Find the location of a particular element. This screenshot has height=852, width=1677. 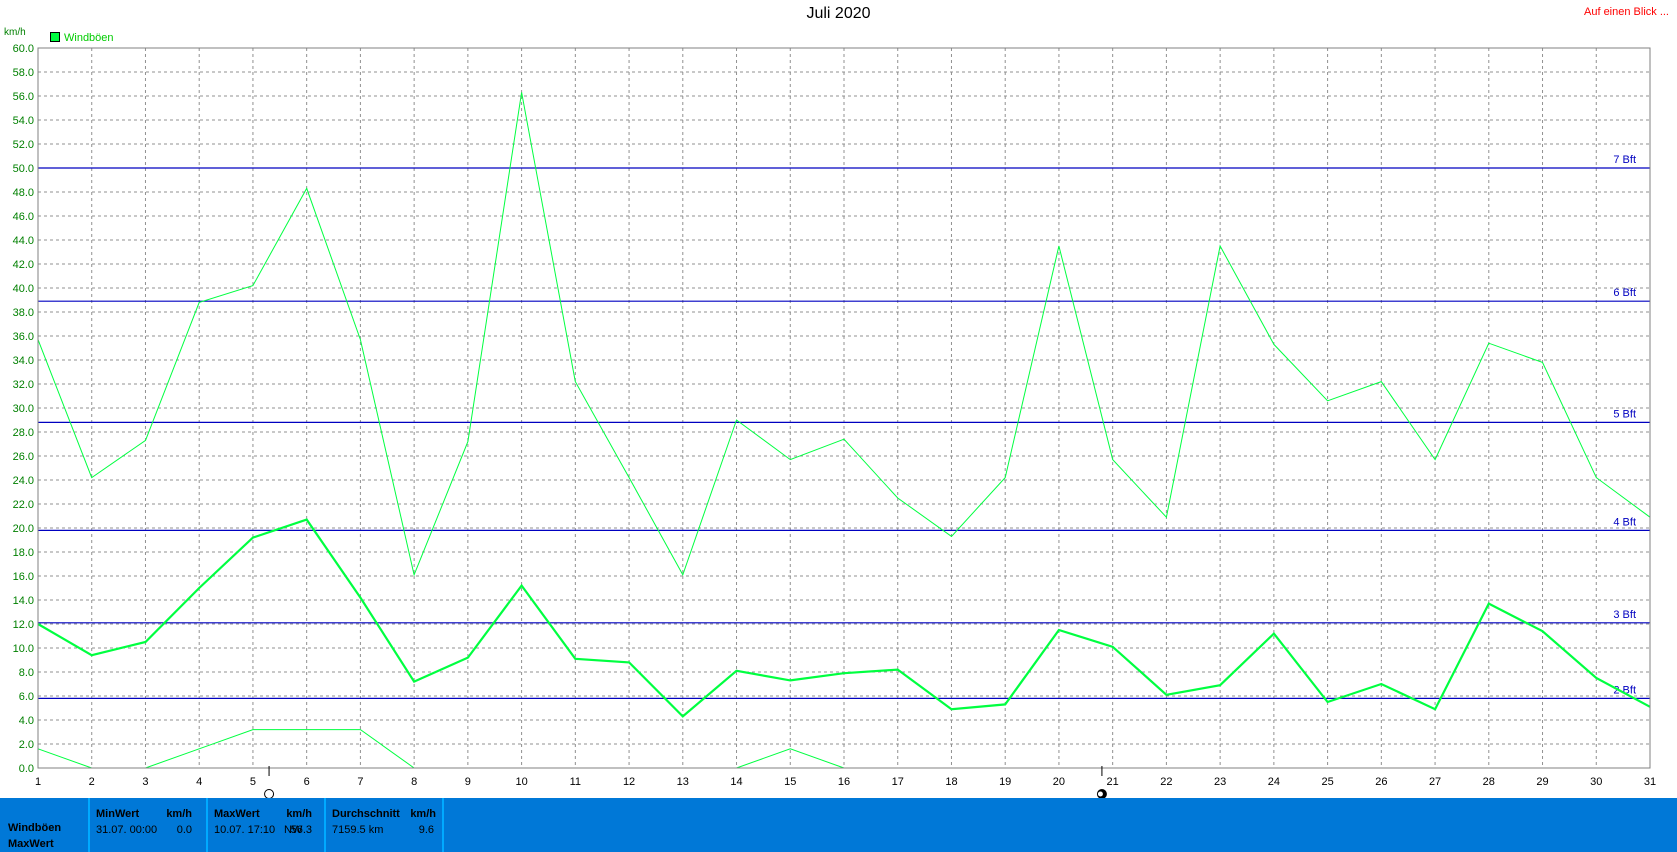

x-tick-label: 17 is located at coordinates (898, 782).